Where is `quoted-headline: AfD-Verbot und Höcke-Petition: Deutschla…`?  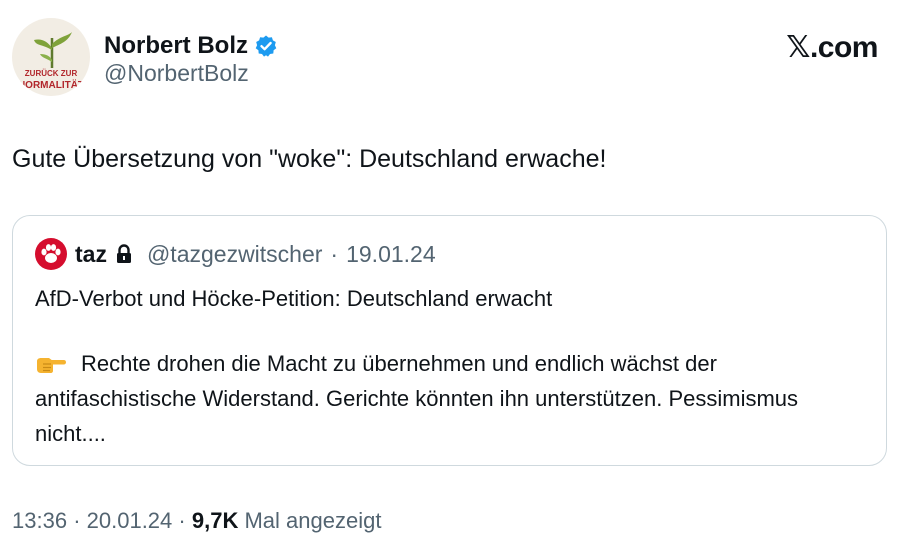 quoted-headline: AfD-Verbot und Höcke-Petition: Deutschla… is located at coordinates (294, 298).